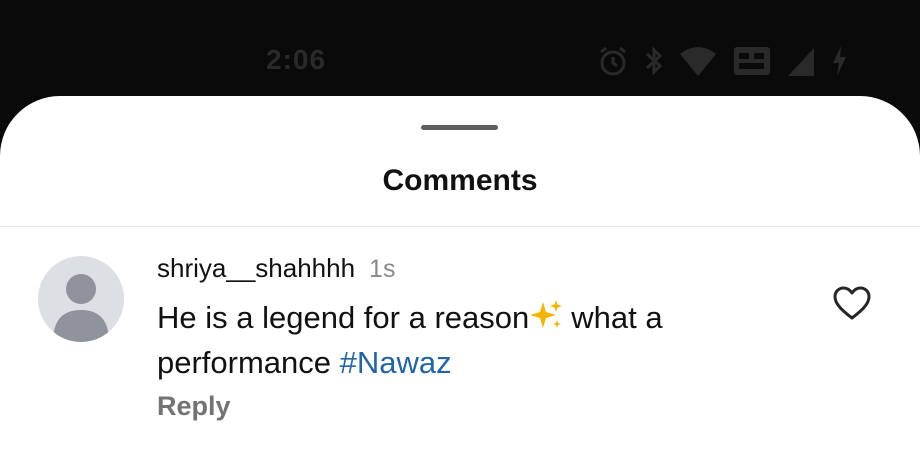 Image resolution: width=920 pixels, height=474 pixels. Describe the element at coordinates (459, 127) in the screenshot. I see `drag-handle` at that location.